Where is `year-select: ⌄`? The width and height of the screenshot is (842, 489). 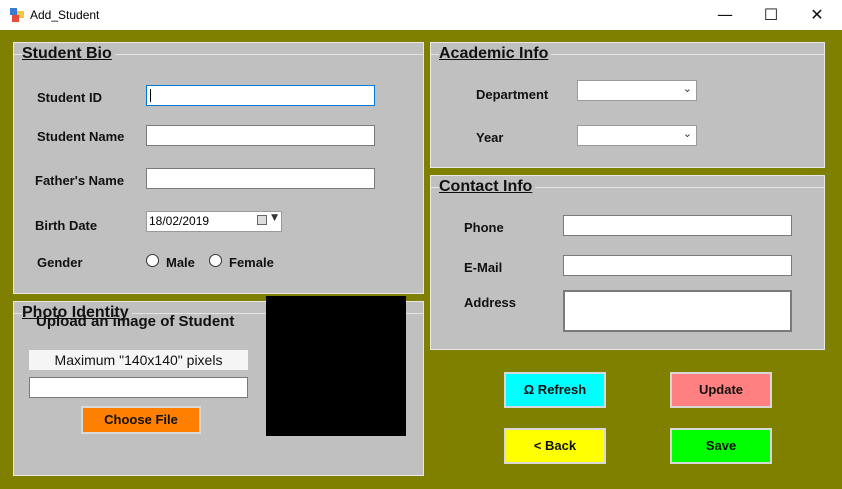 year-select: ⌄ is located at coordinates (637, 135).